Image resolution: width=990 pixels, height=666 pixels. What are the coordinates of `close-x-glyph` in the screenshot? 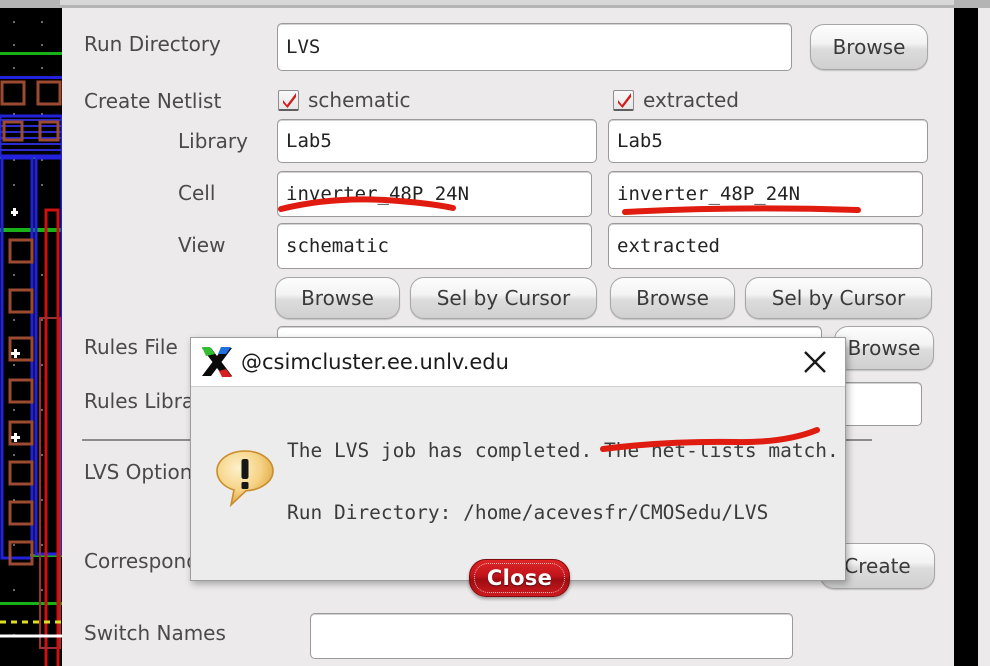 It's located at (815, 362).